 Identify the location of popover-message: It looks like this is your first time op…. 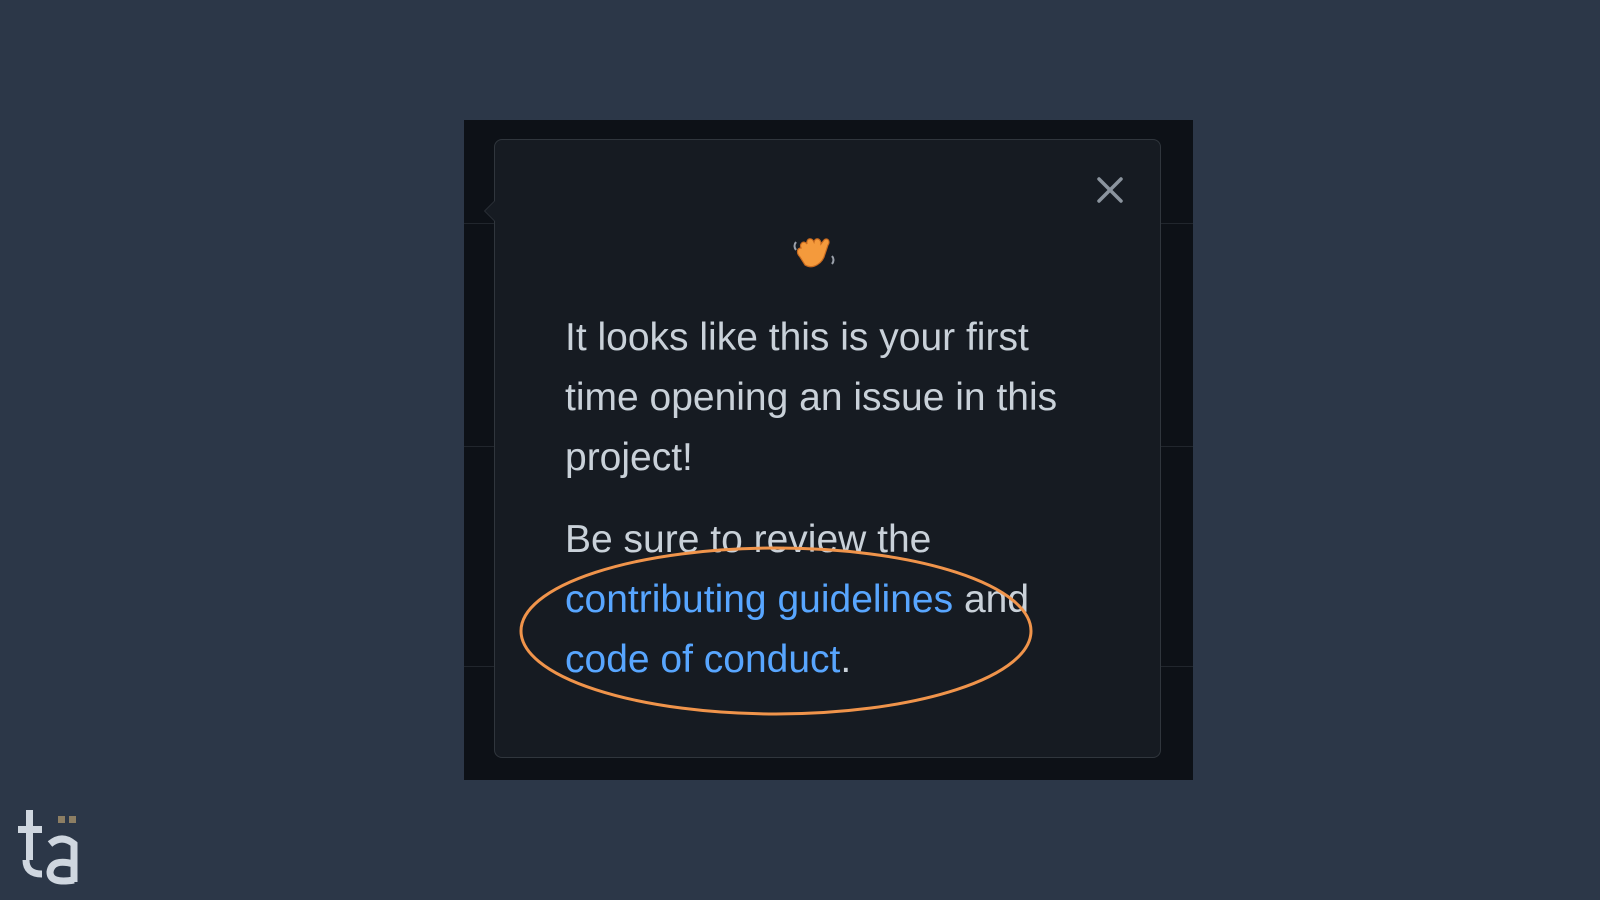
(835, 499).